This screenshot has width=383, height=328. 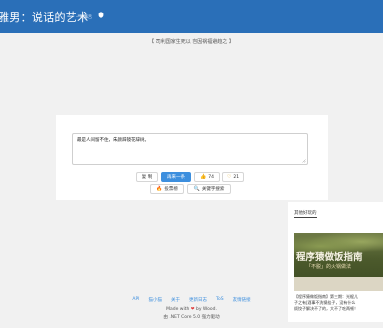 I want to click on like-button: 👍 74, so click(x=207, y=177).